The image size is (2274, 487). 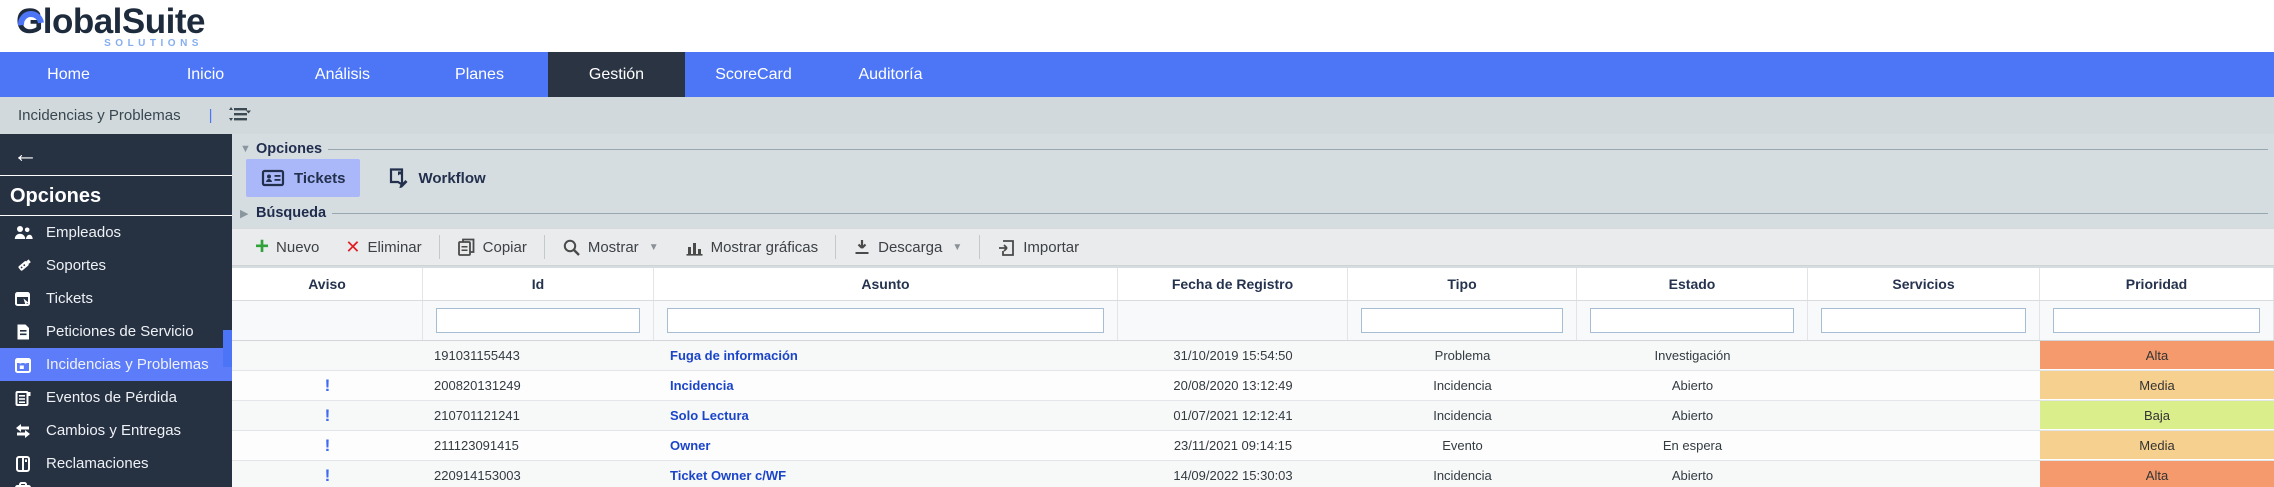 I want to click on import-button: Importar, so click(x=1038, y=247).